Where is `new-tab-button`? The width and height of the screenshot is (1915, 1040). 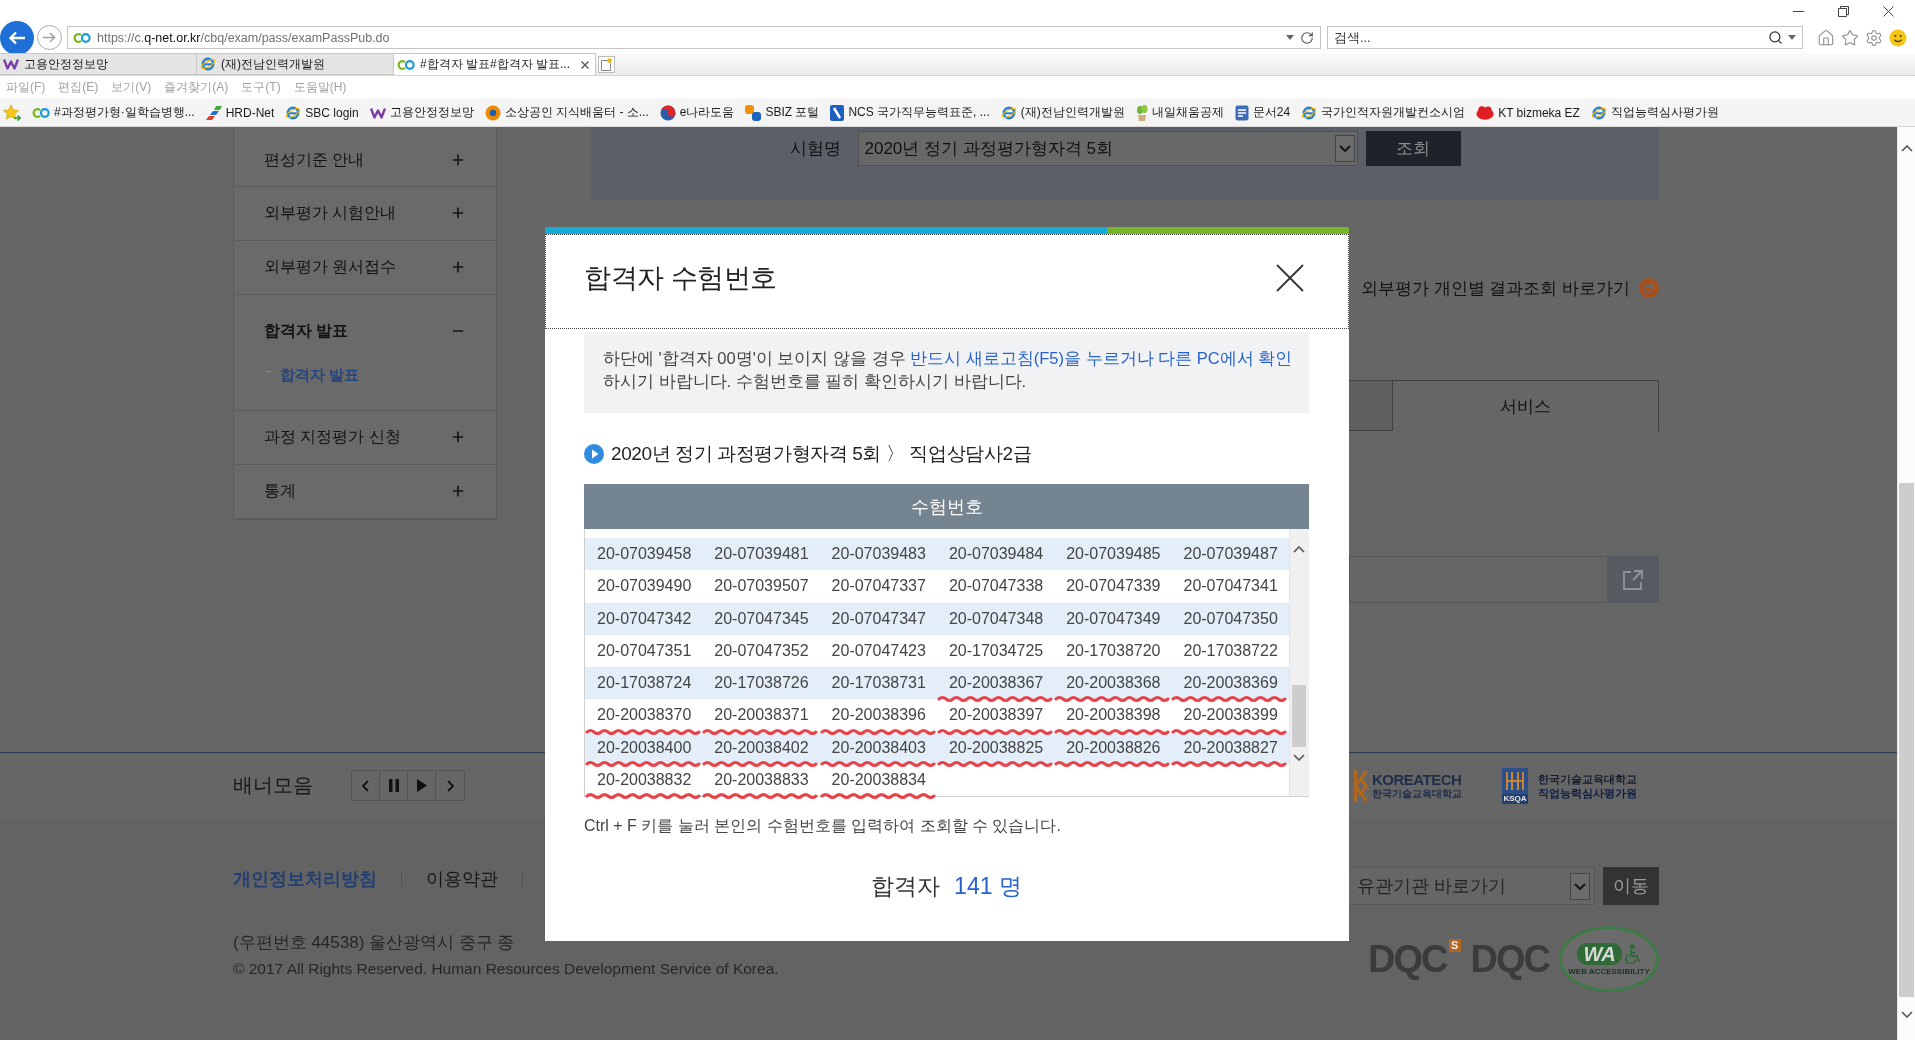
new-tab-button is located at coordinates (606, 64).